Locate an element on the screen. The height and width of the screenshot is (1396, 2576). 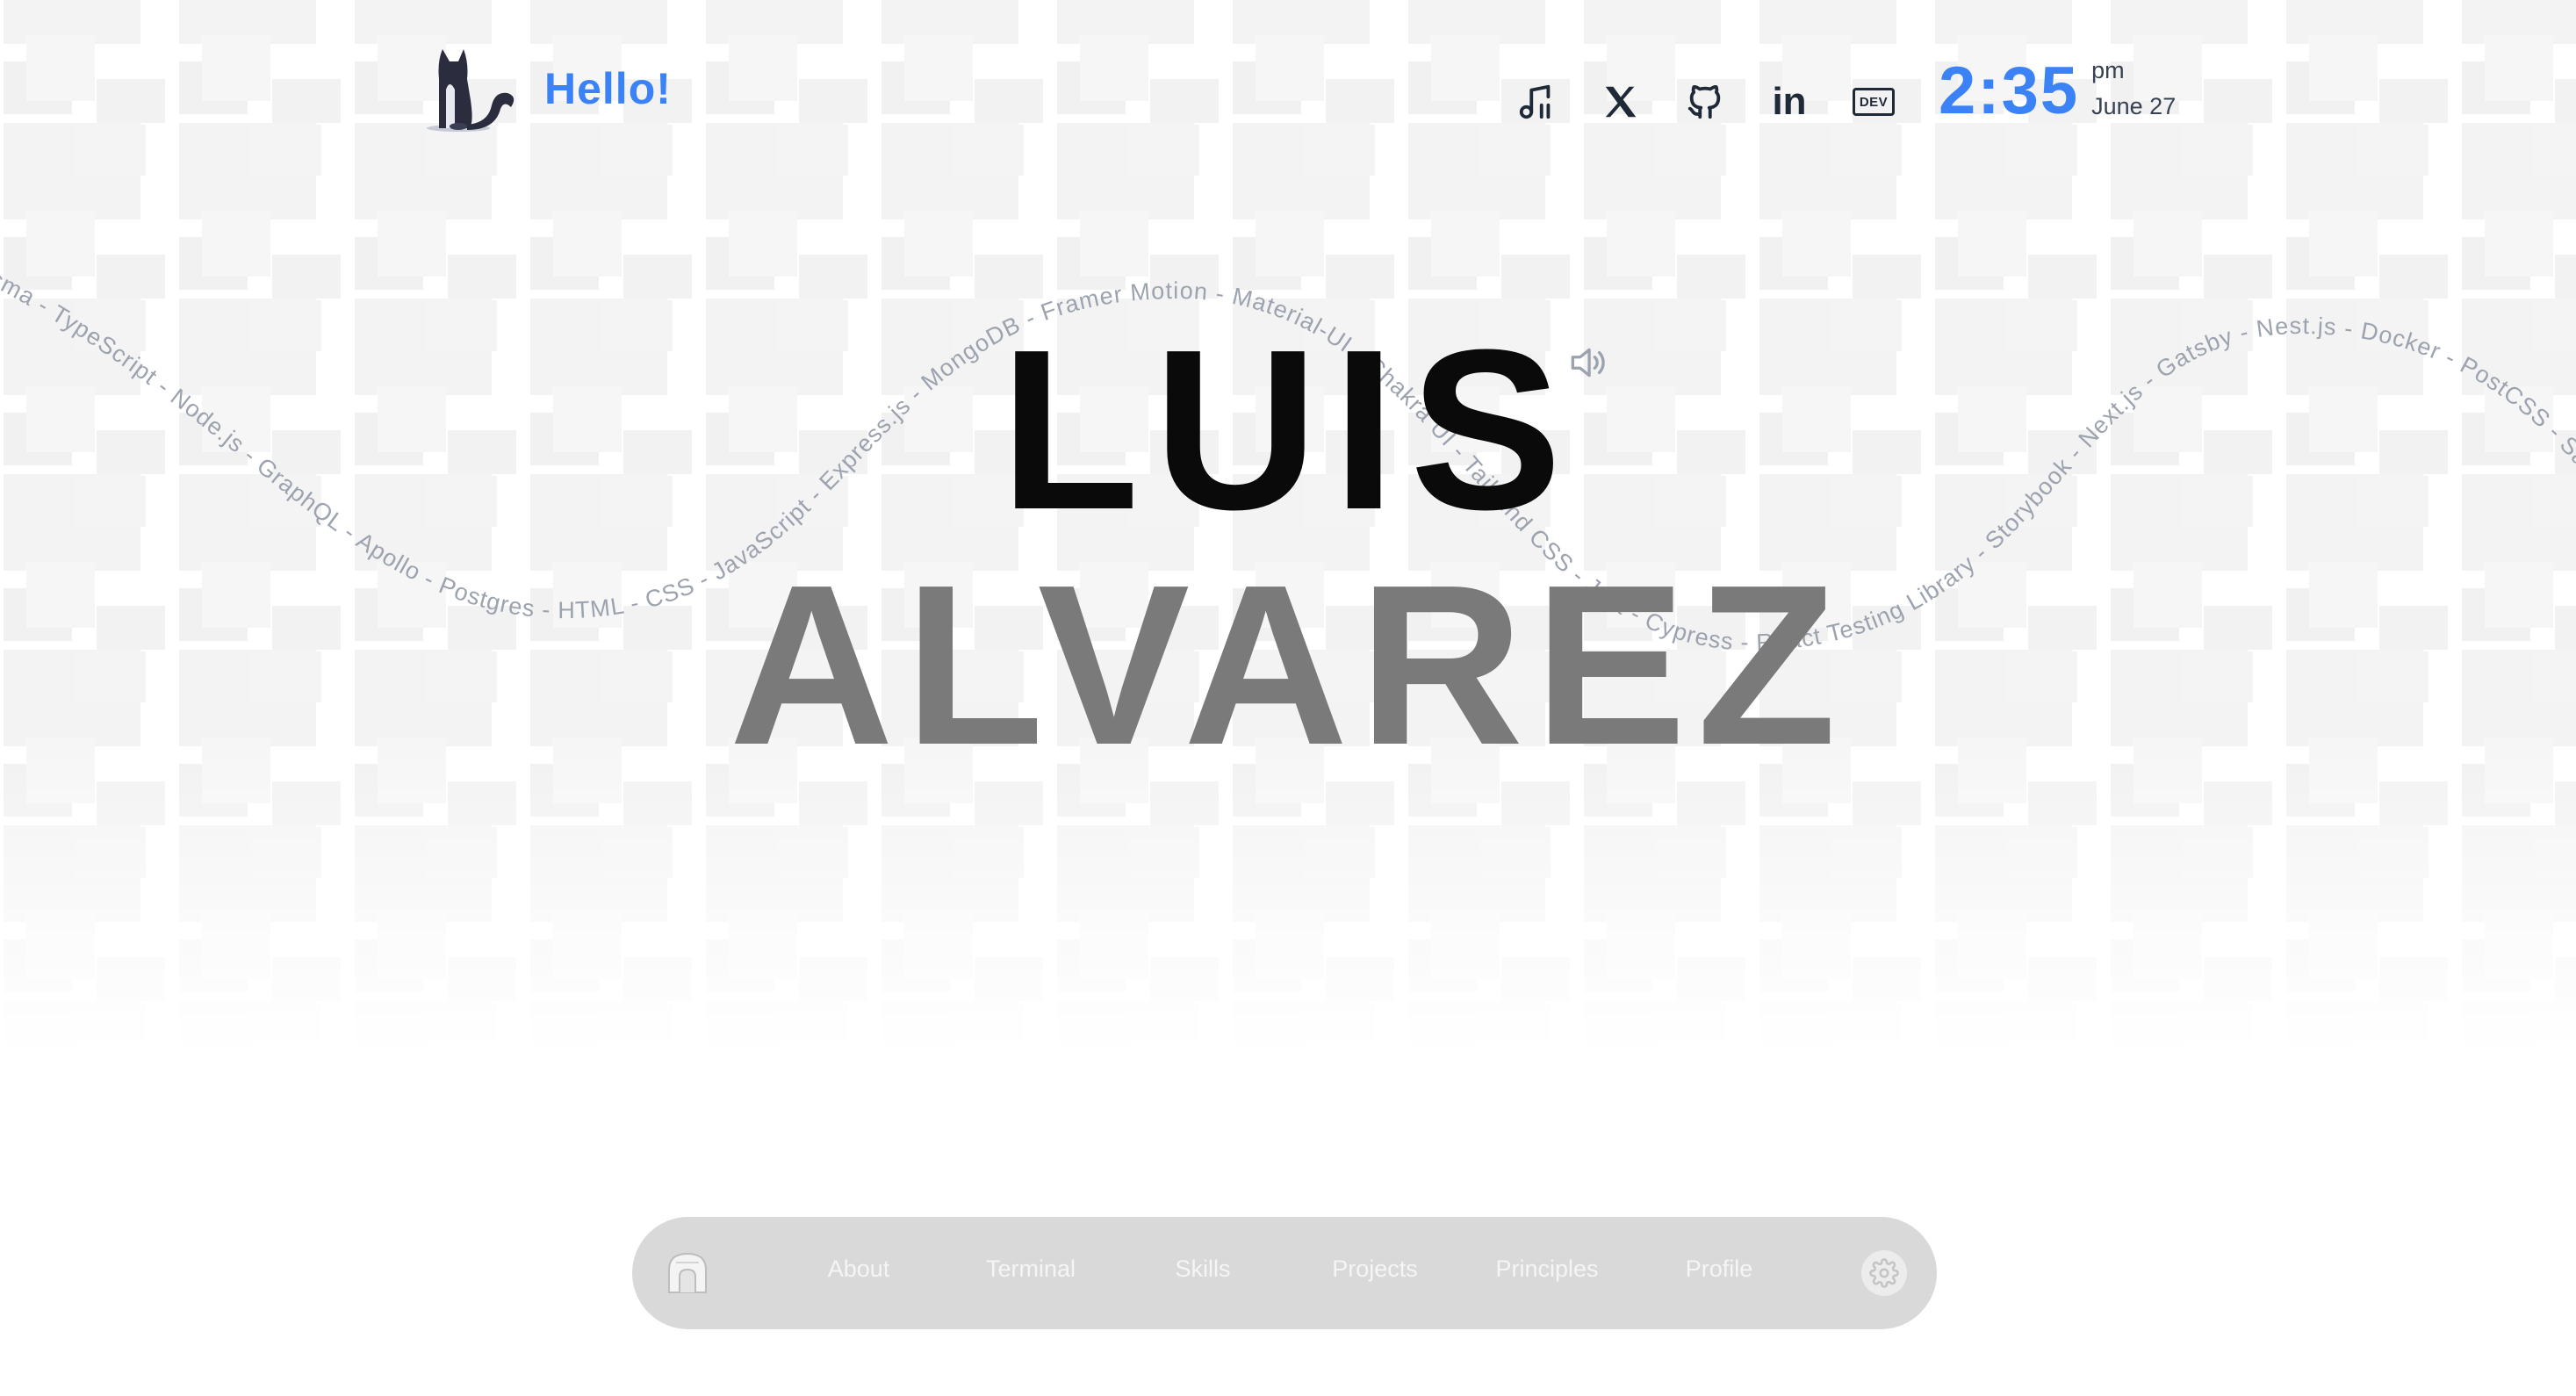
brand: Hello! is located at coordinates (547, 89).